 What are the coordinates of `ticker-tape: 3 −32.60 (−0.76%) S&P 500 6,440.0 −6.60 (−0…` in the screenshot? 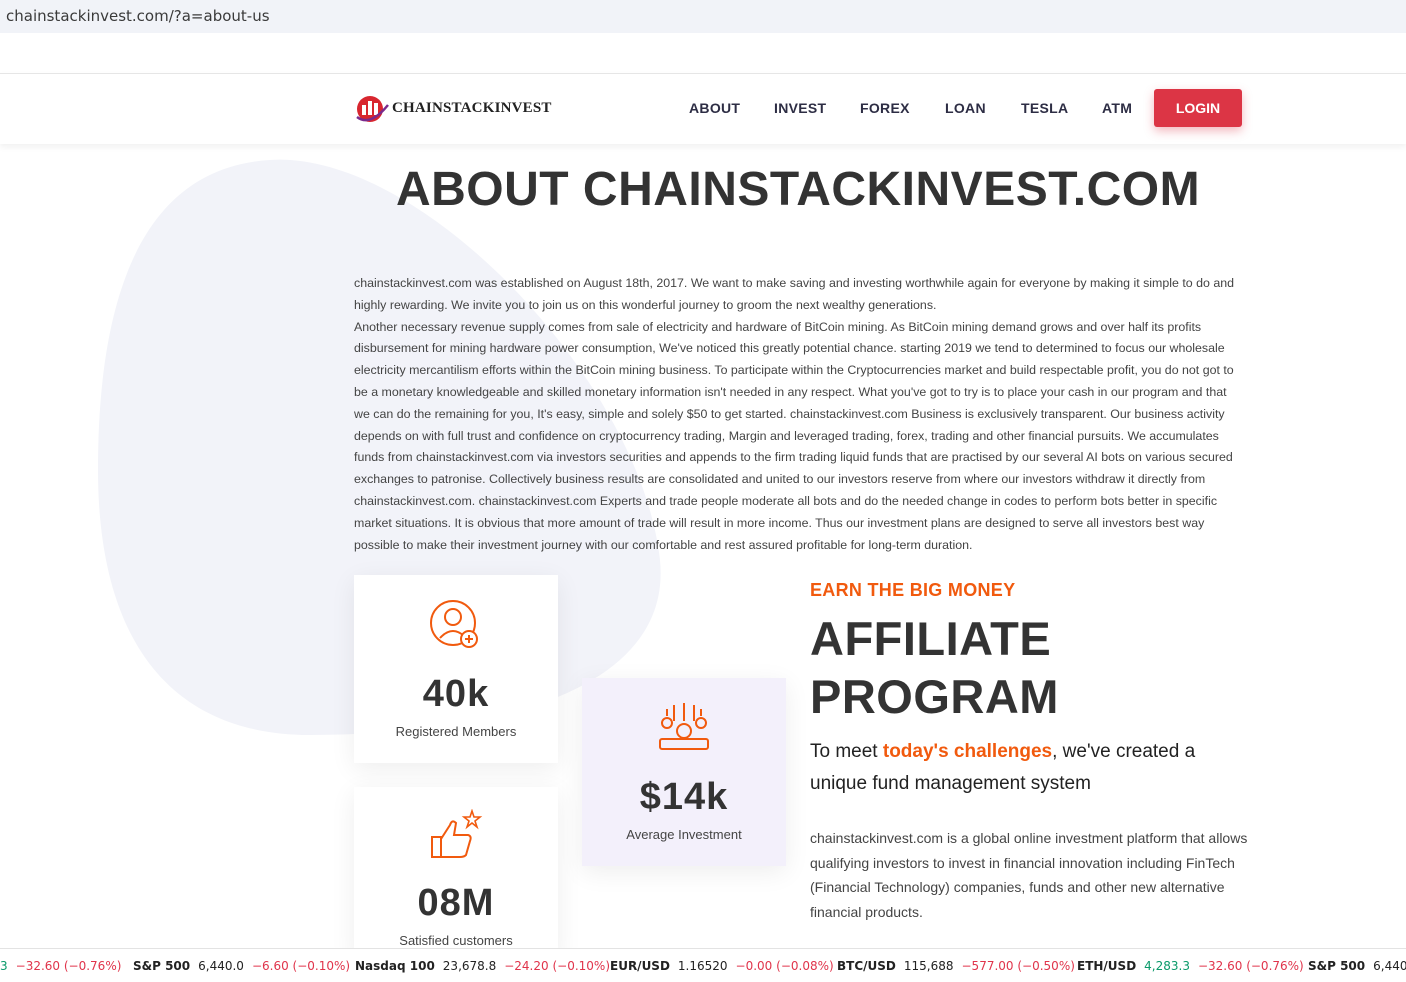 It's located at (703, 965).